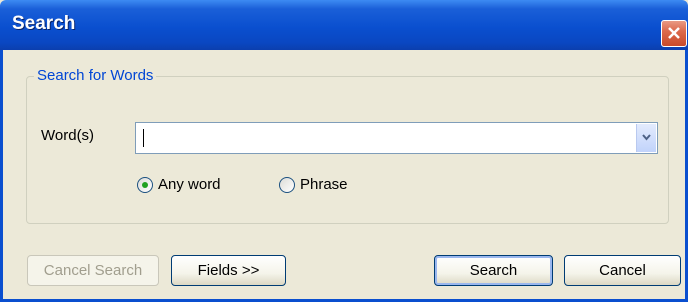 Image resolution: width=688 pixels, height=302 pixels. What do you see at coordinates (95, 75) in the screenshot?
I see `group-legend: Search for Words` at bounding box center [95, 75].